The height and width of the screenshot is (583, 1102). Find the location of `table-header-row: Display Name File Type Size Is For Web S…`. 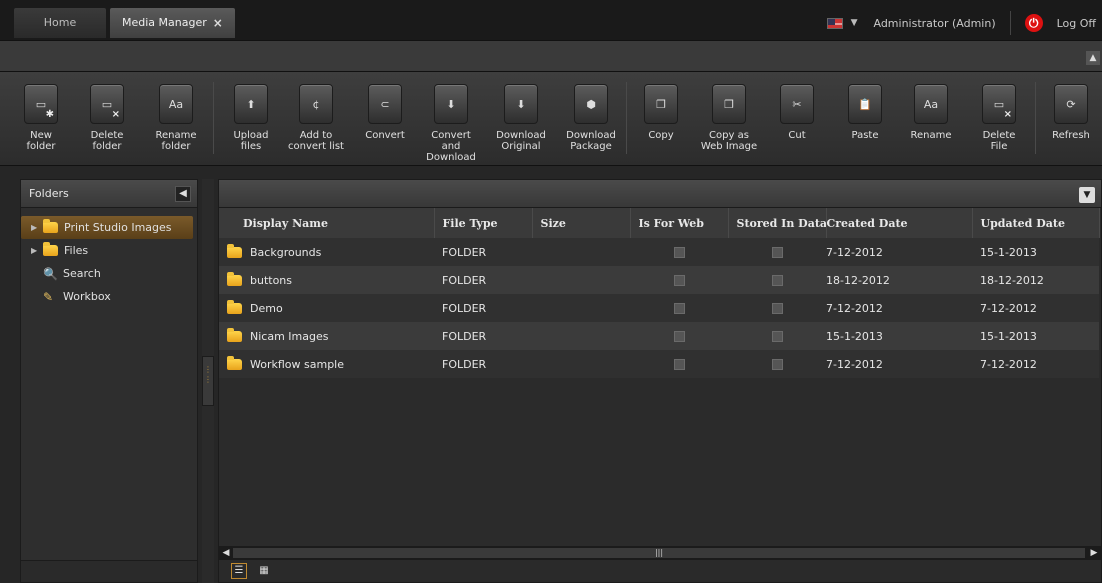

table-header-row: Display Name File Type Size Is For Web S… is located at coordinates (659, 223).